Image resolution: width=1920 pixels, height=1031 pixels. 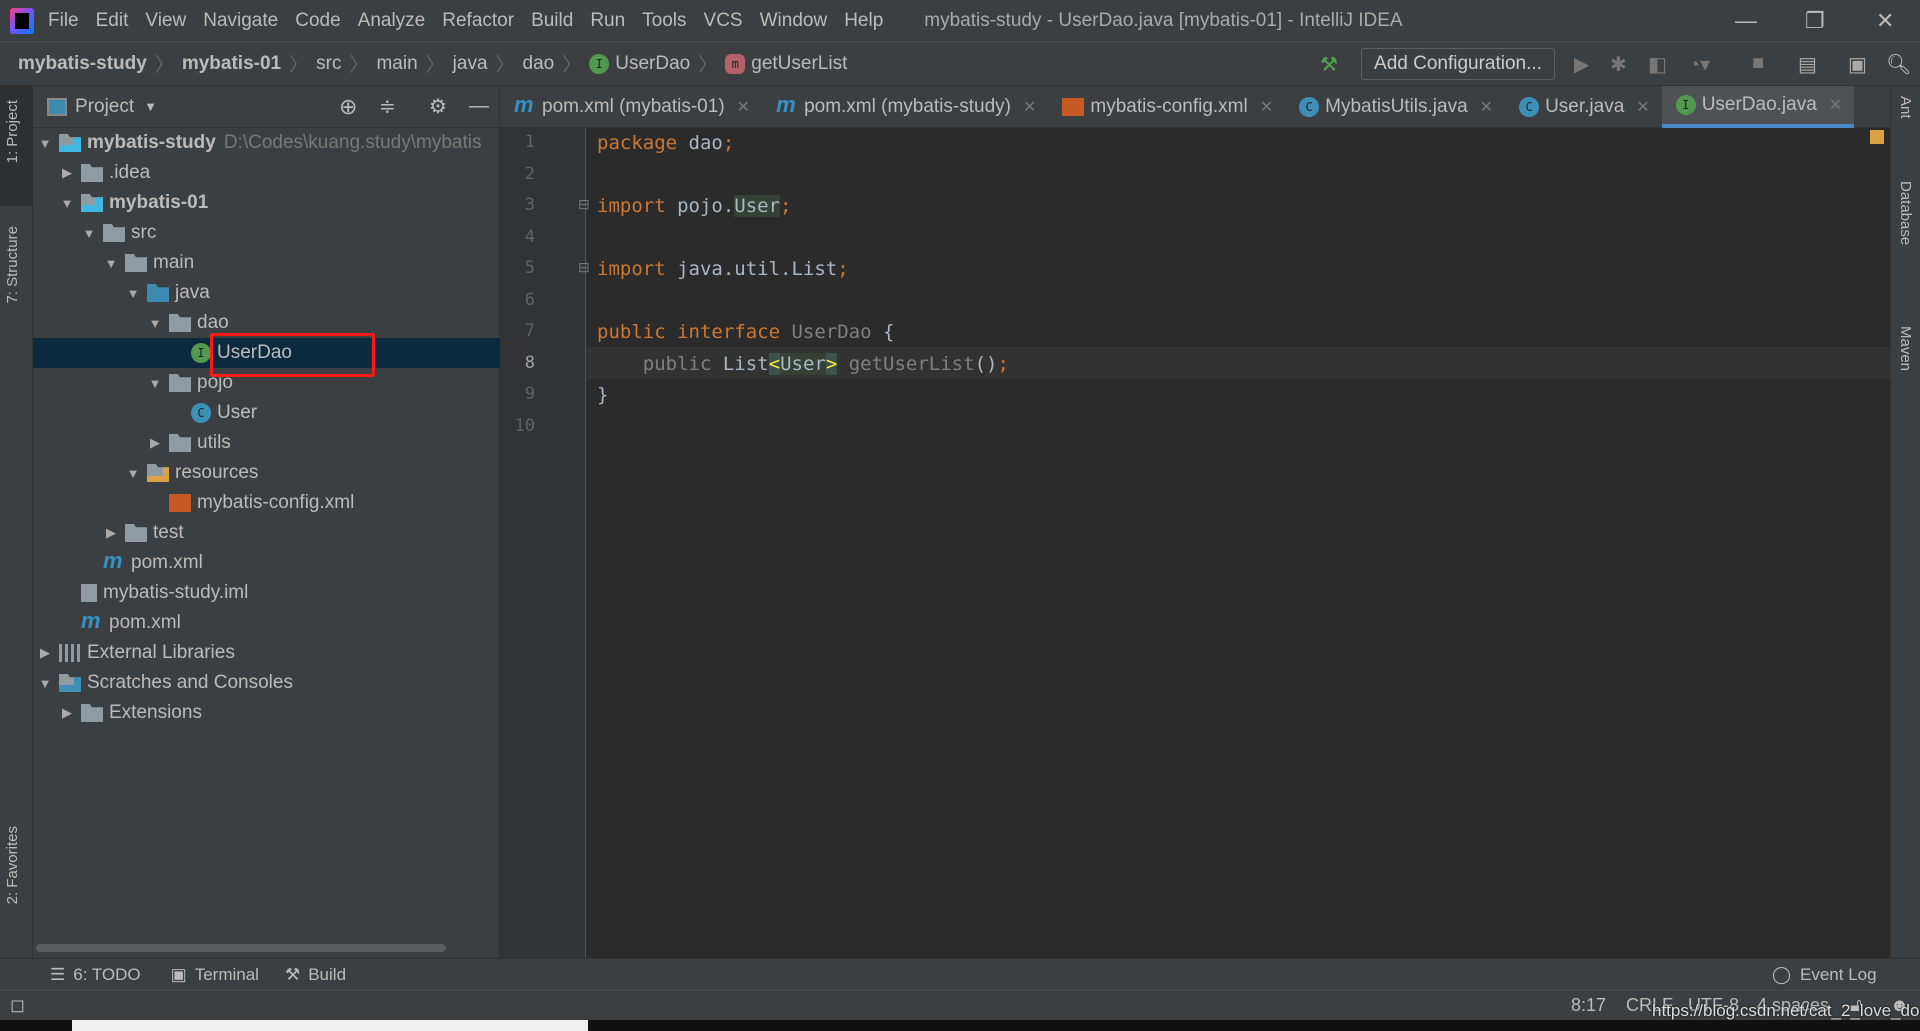 What do you see at coordinates (1583, 107) in the screenshot?
I see `editor-tab: C User.java ✕` at bounding box center [1583, 107].